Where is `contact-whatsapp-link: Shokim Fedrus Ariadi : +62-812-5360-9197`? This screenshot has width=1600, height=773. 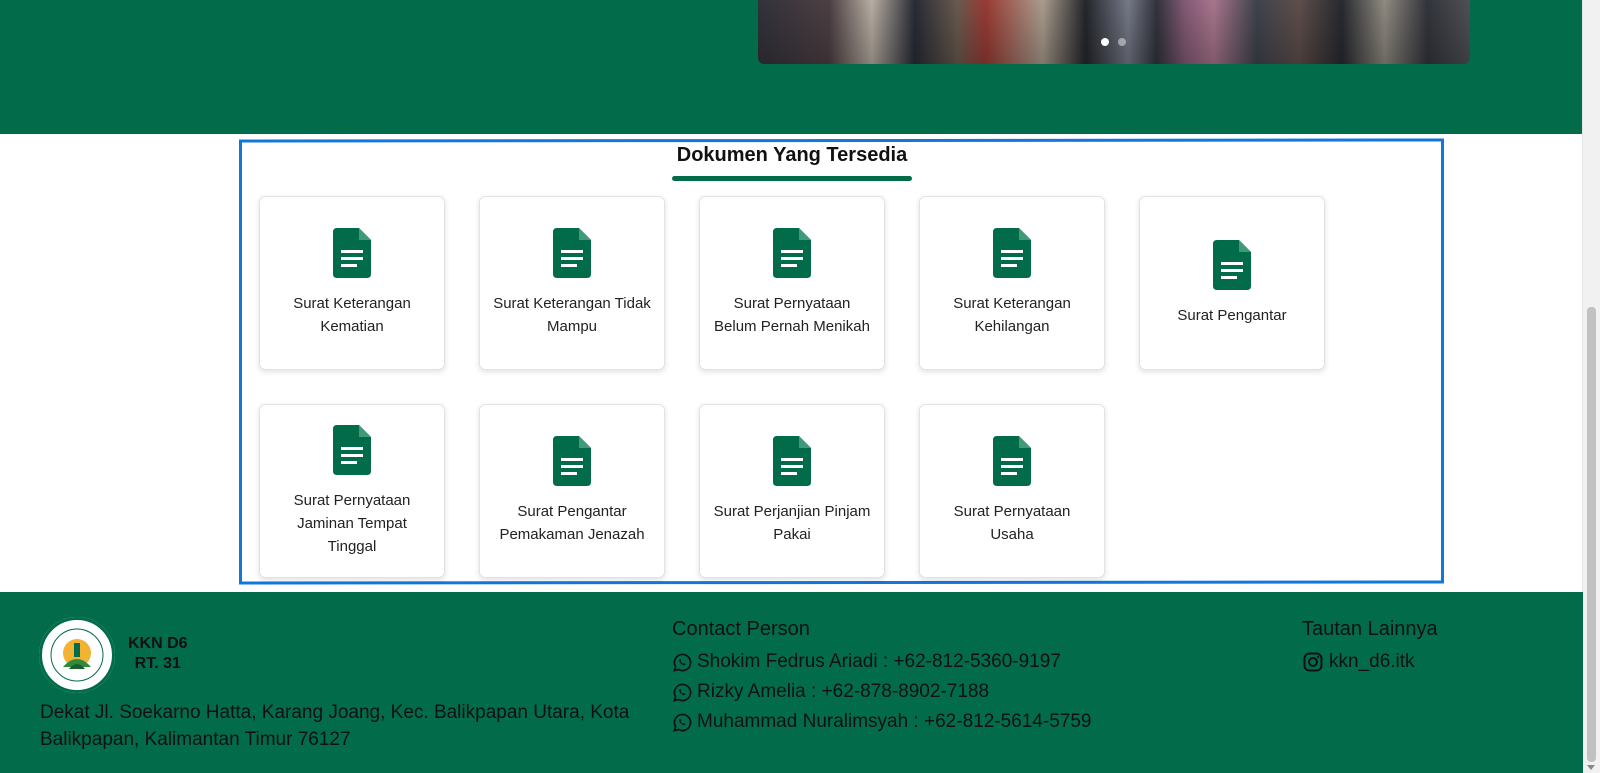
contact-whatsapp-link: Shokim Fedrus Ariadi : +62-812-5360-9197 is located at coordinates (867, 662).